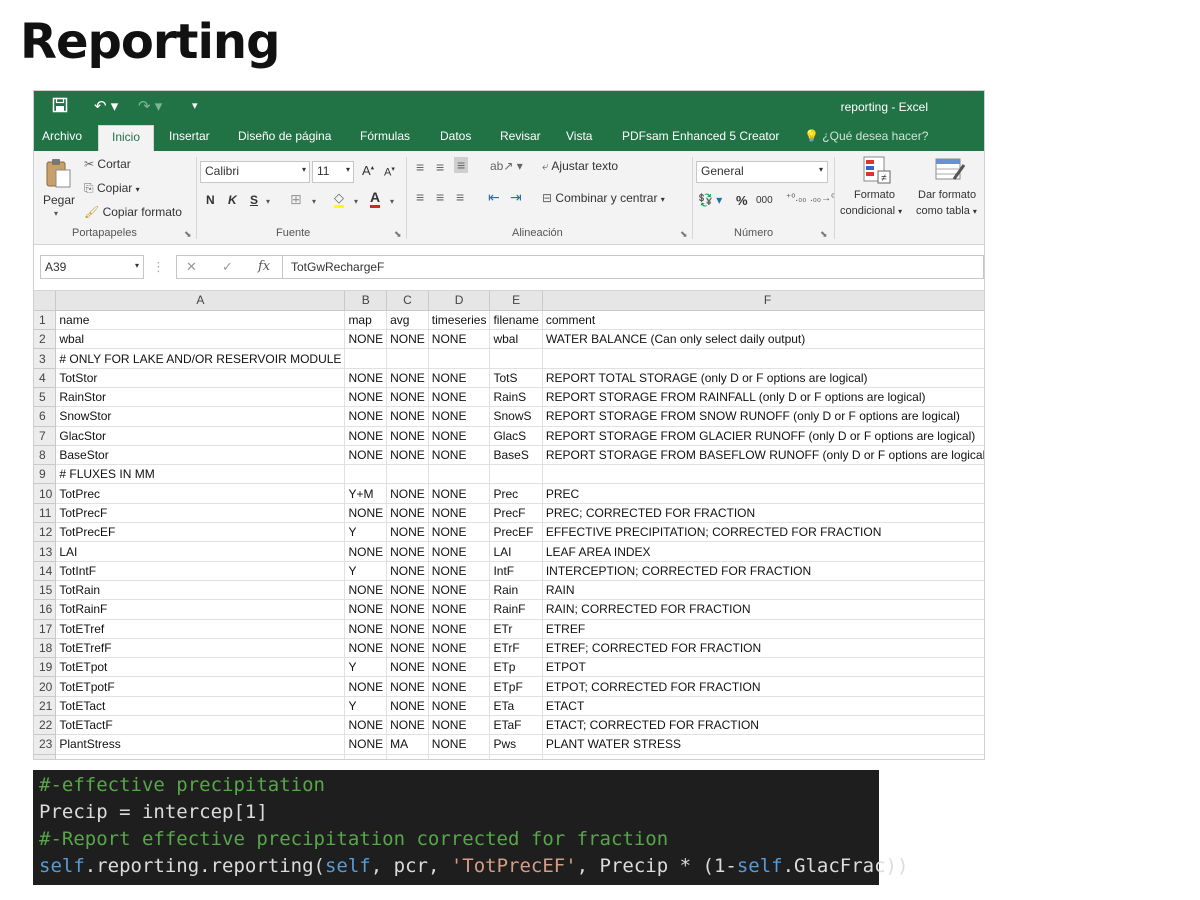 The image size is (1200, 900). What do you see at coordinates (368, 170) in the screenshot?
I see `grow-font-button: A▴` at bounding box center [368, 170].